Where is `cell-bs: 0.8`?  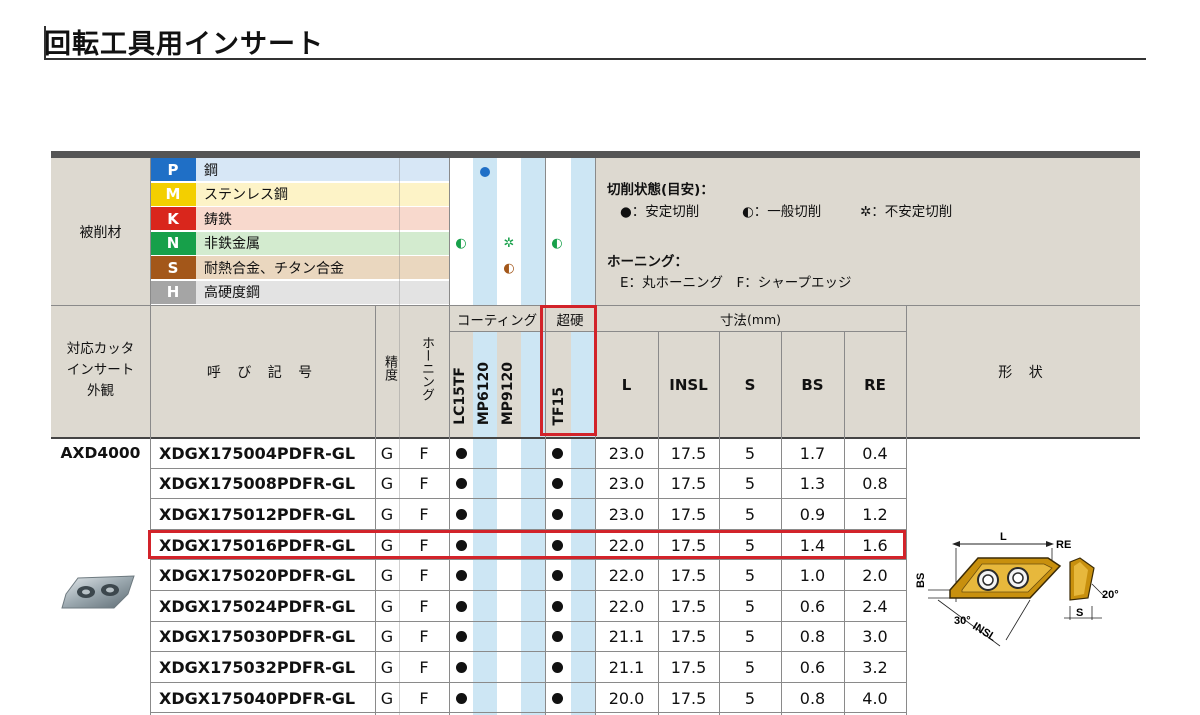 cell-bs: 0.8 is located at coordinates (812, 698).